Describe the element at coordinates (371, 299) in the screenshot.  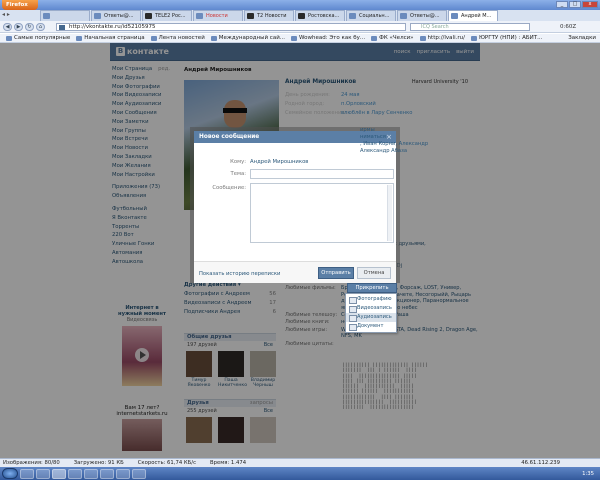
I see `attach-menu-item-photo: Фотографию` at that location.